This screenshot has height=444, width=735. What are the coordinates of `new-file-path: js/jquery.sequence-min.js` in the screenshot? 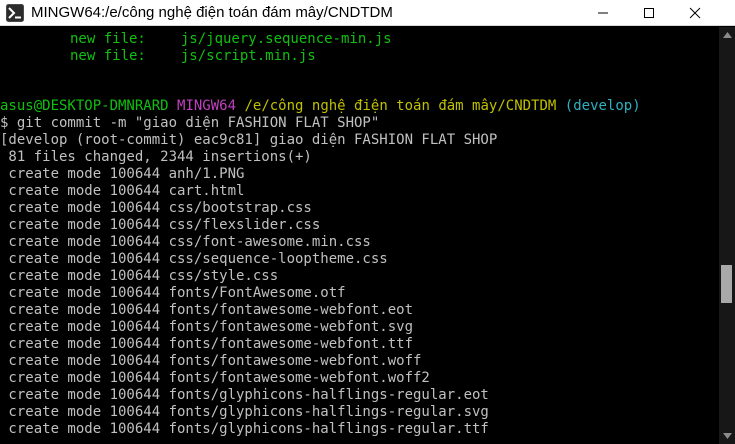 It's located at (286, 39).